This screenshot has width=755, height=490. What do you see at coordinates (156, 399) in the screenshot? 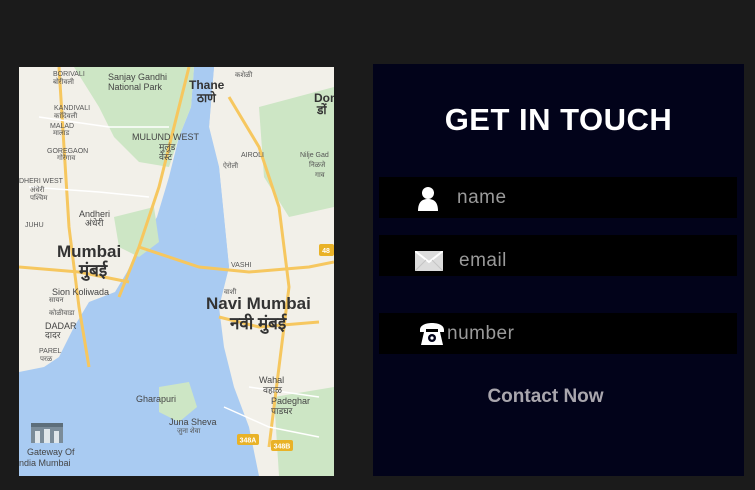
I see `map-label-gharapuri: Gharapuri` at bounding box center [156, 399].